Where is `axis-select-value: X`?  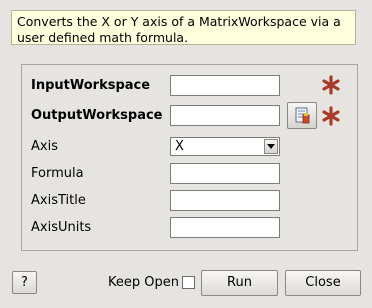 axis-select-value: X is located at coordinates (179, 146).